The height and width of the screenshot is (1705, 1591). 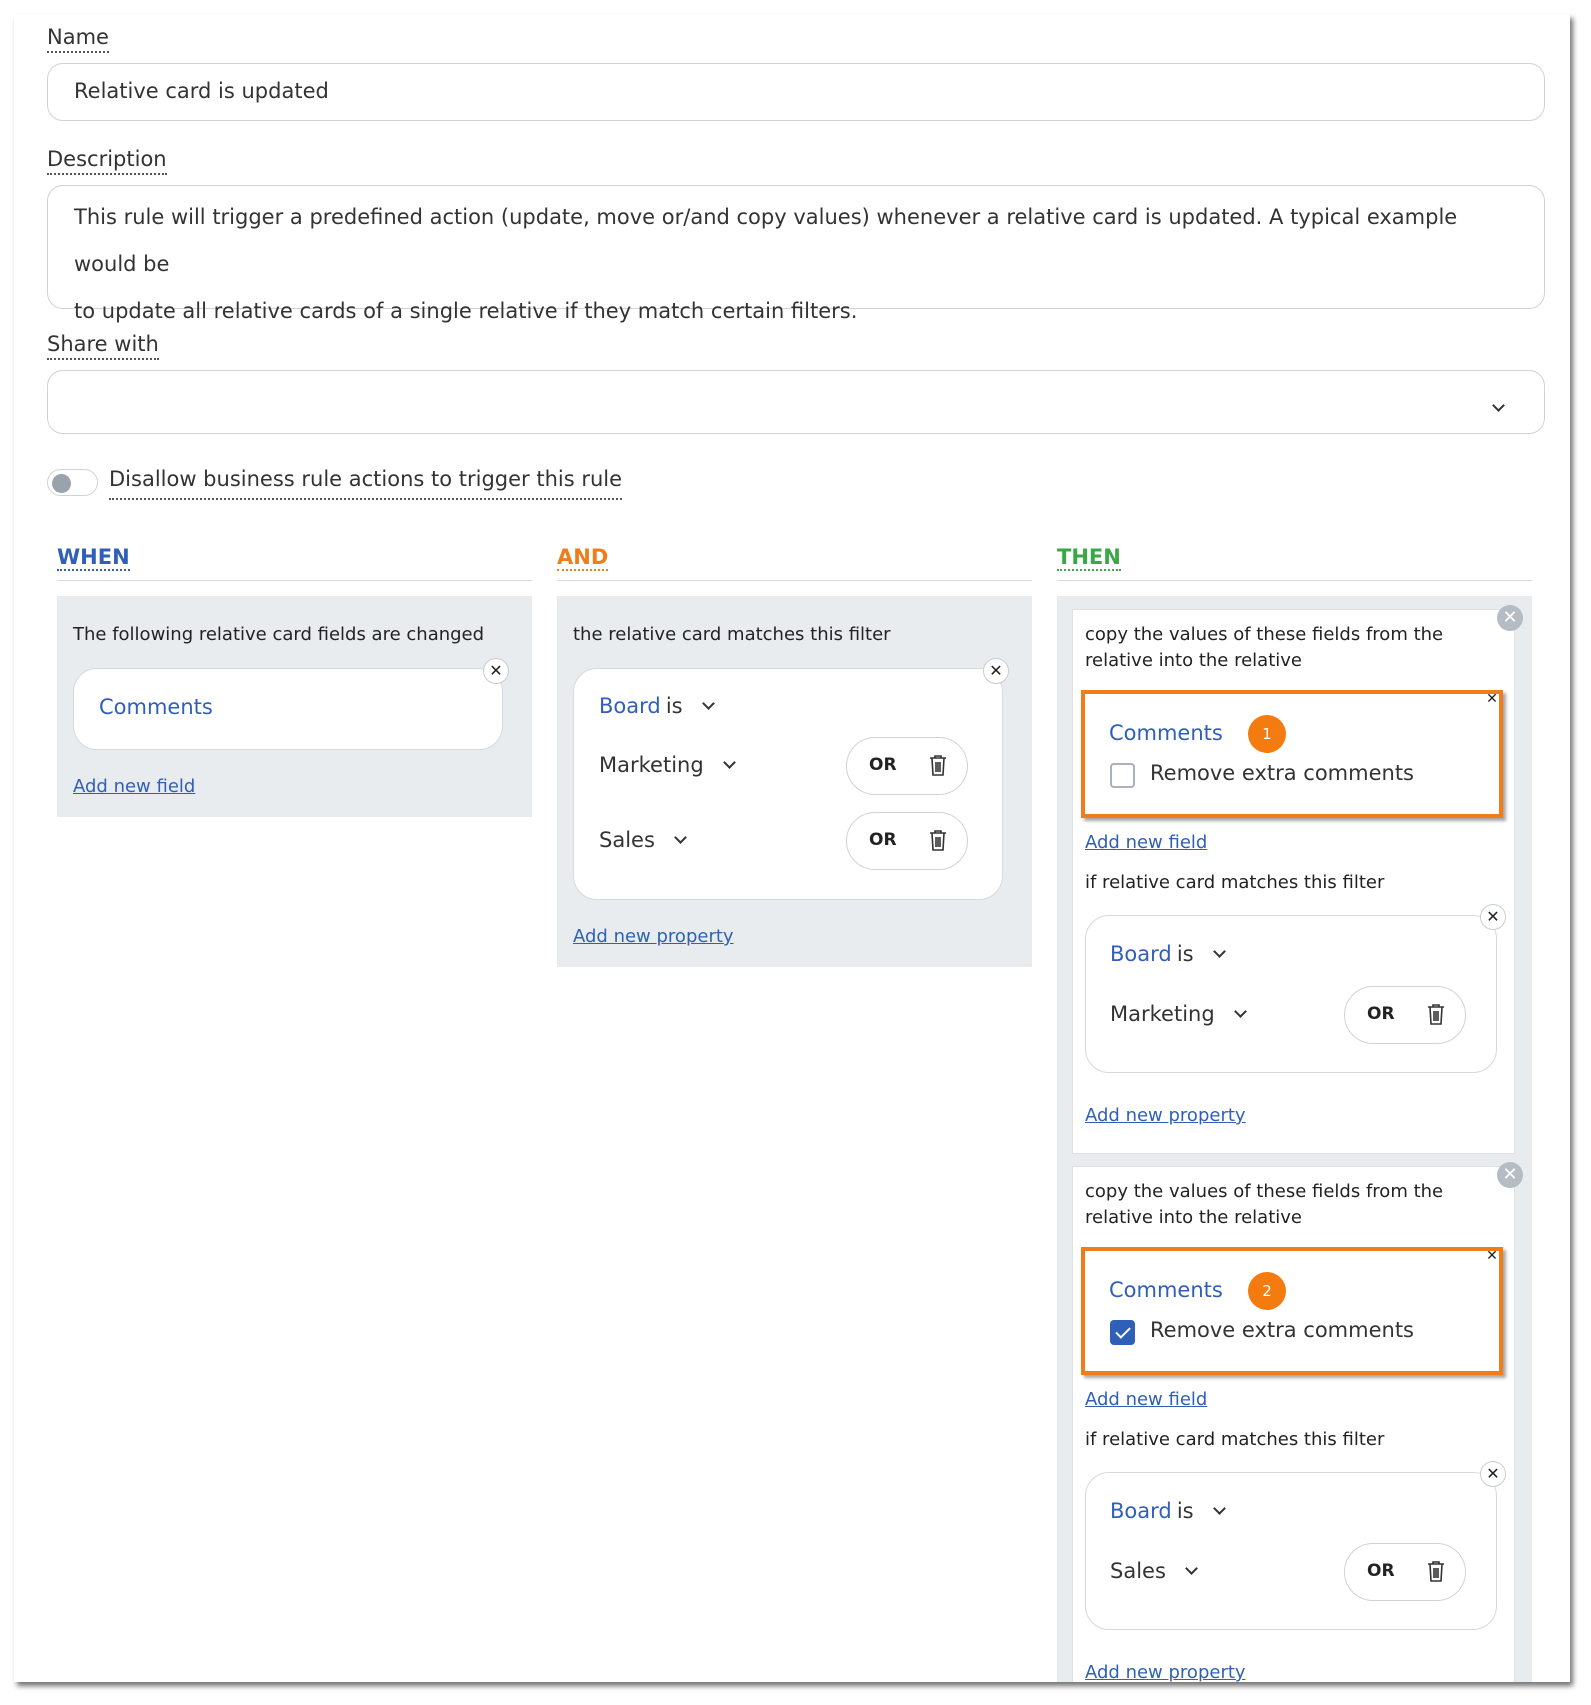 I want to click on description-label: Description, so click(x=107, y=160).